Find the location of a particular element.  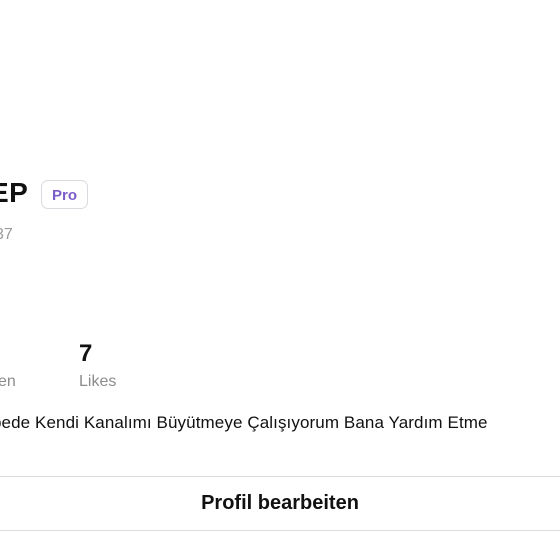

profile-name: EP is located at coordinates (14, 192).